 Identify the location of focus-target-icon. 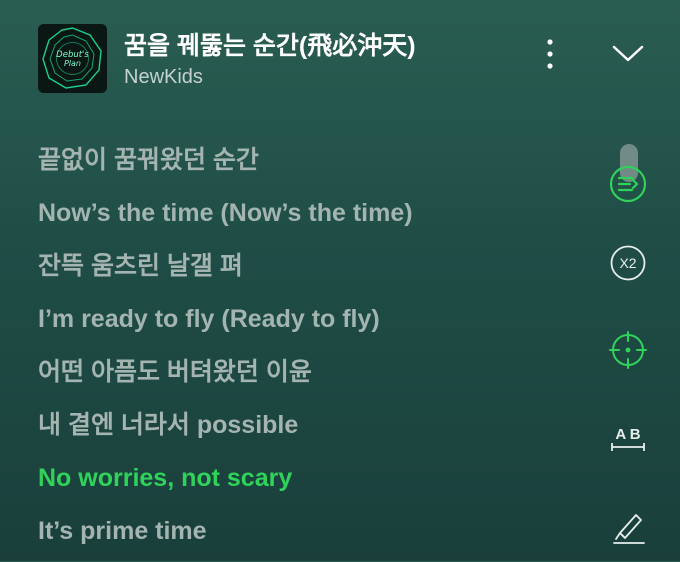
(628, 350).